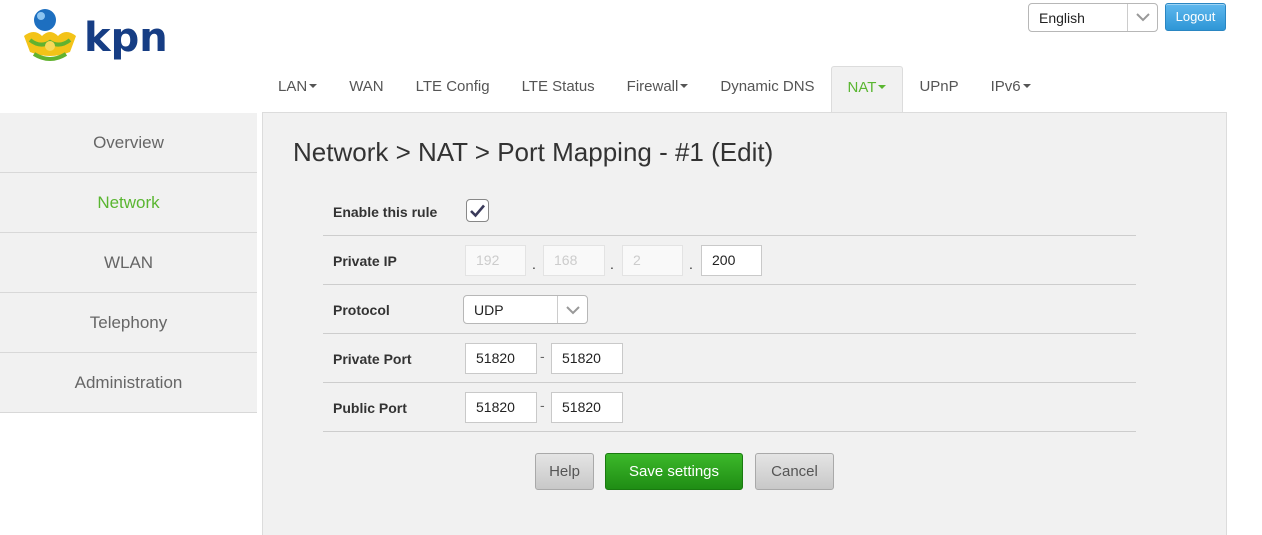 The height and width of the screenshot is (535, 1262). What do you see at coordinates (652, 260) in the screenshot?
I see `ip-octet-3-input: 2` at bounding box center [652, 260].